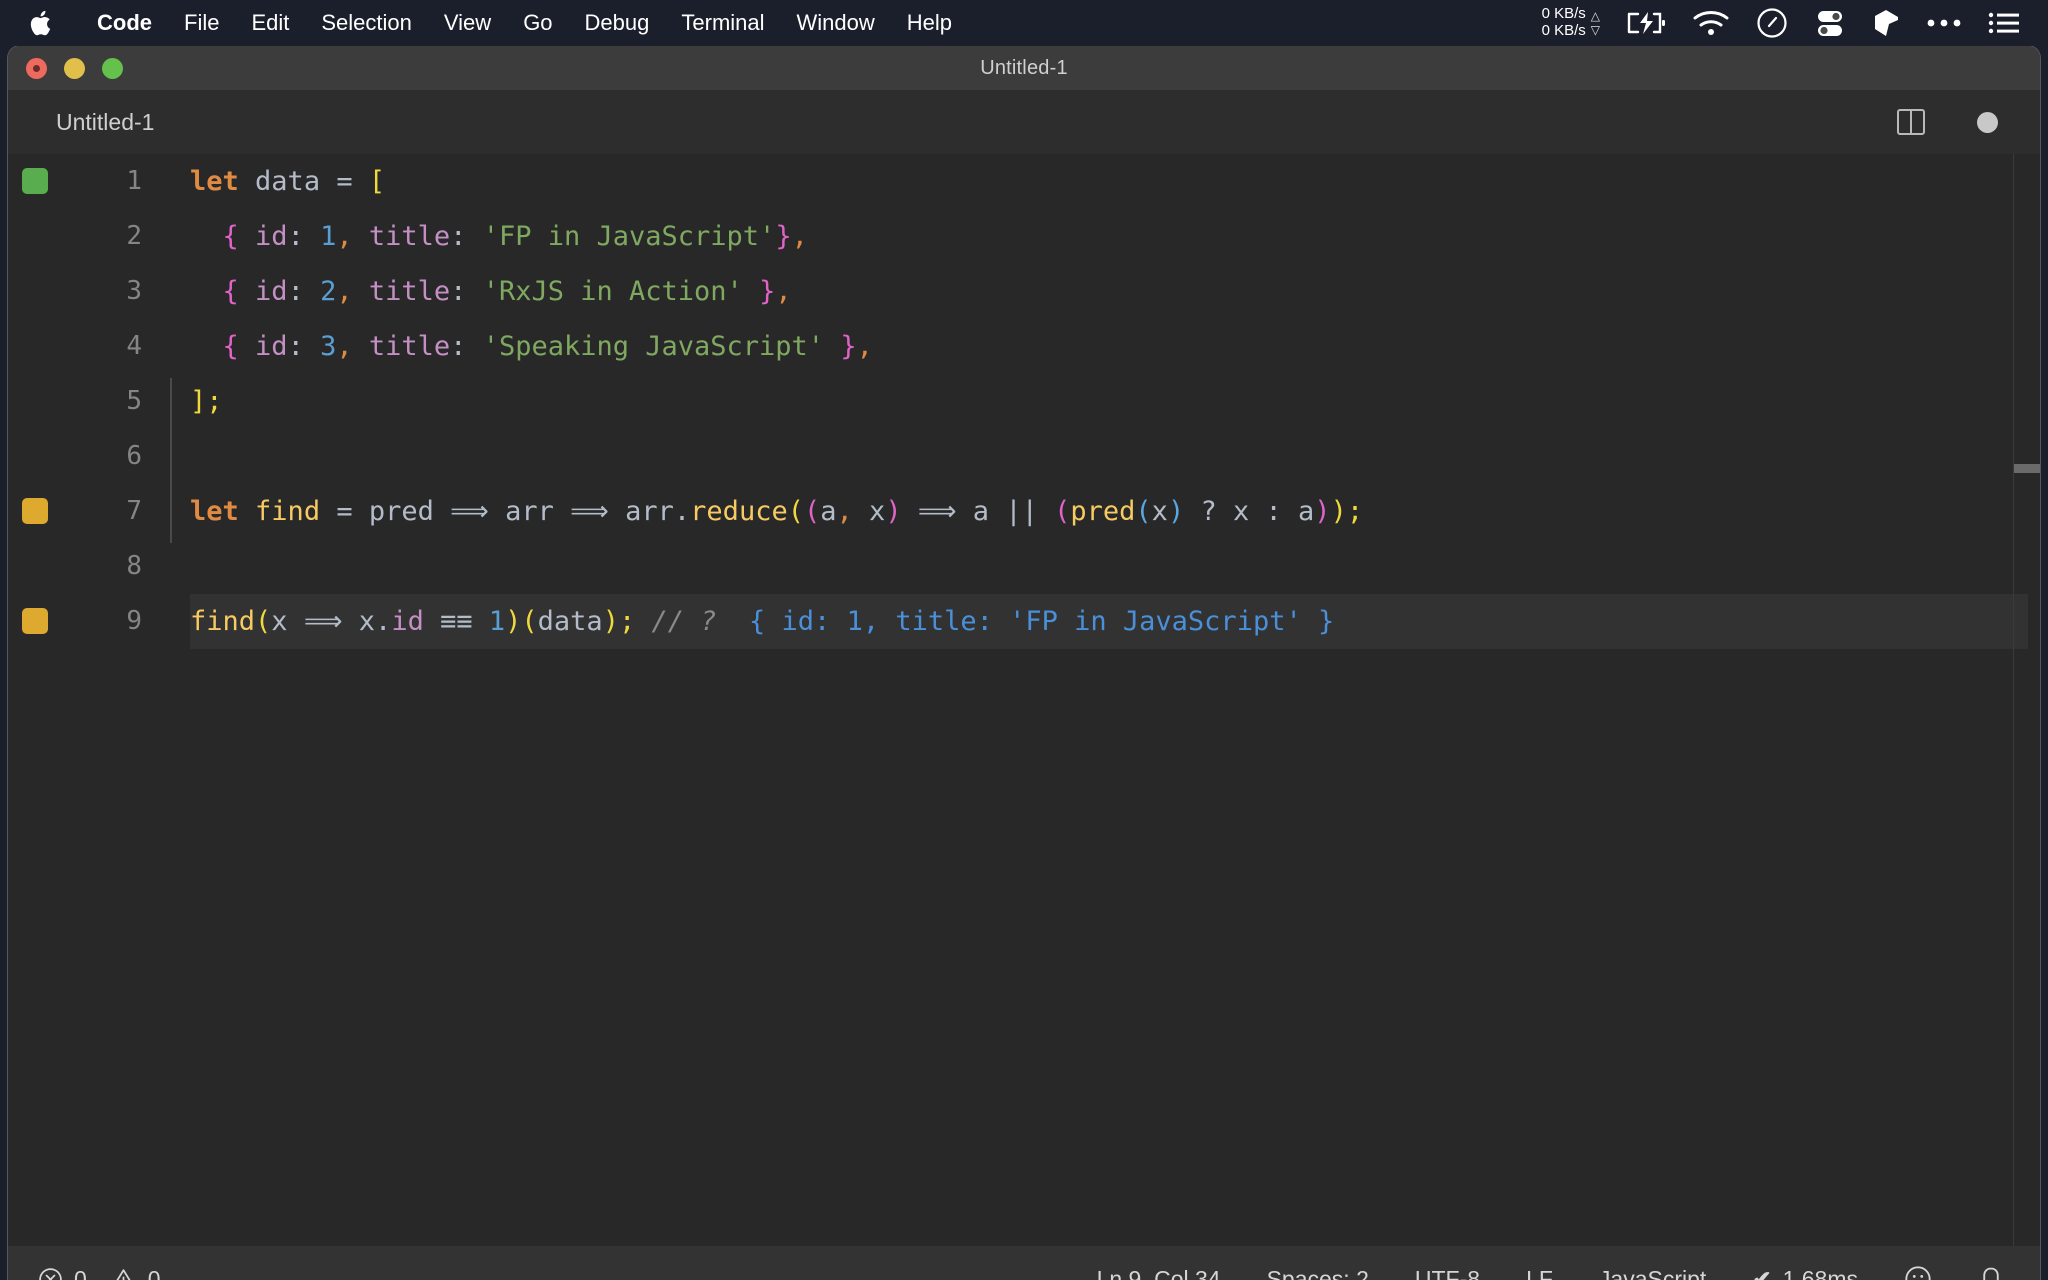 This screenshot has height=1280, width=2048. I want to click on token-op: ≡≡, so click(456, 621).